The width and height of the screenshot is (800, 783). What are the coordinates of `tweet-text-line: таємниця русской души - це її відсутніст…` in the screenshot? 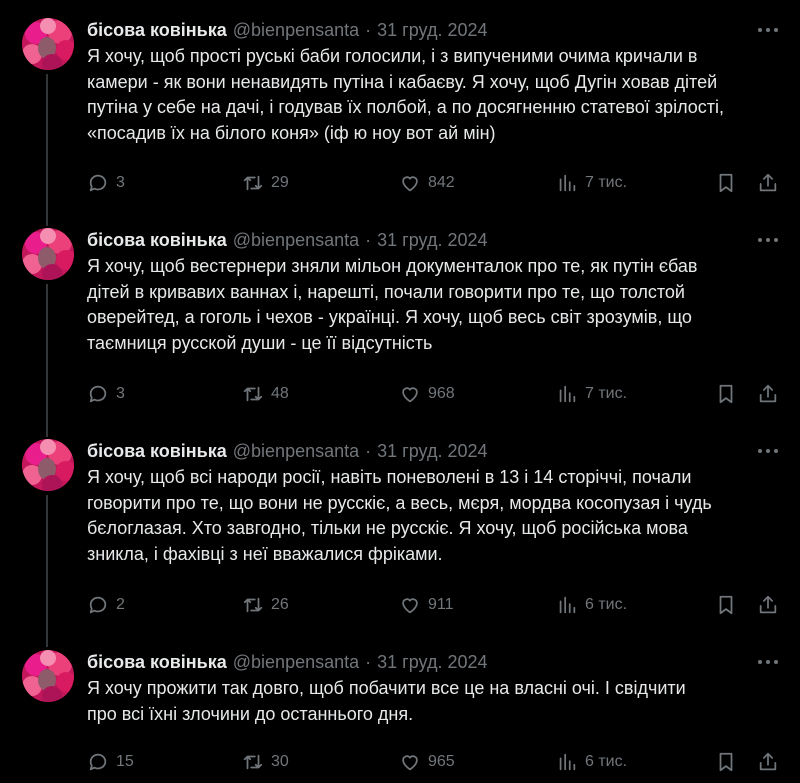 It's located at (260, 342).